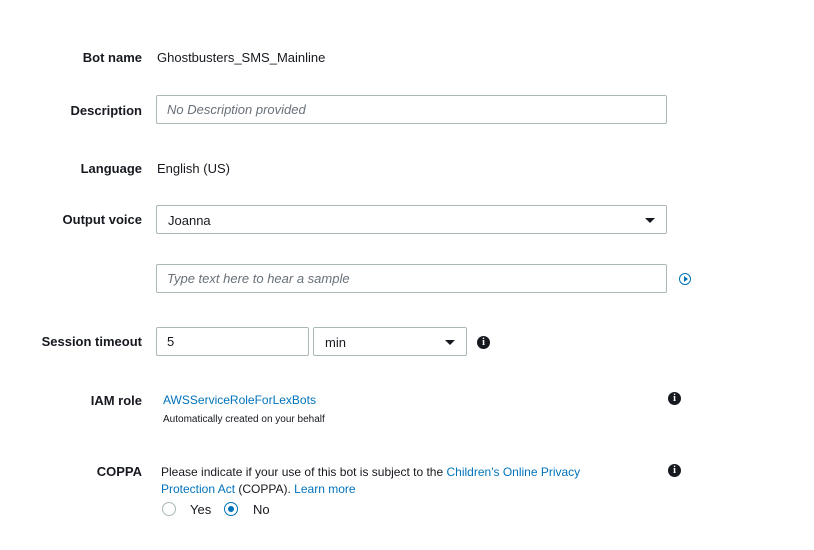 This screenshot has width=814, height=550. What do you see at coordinates (231, 509) in the screenshot?
I see `coppa-no-radio` at bounding box center [231, 509].